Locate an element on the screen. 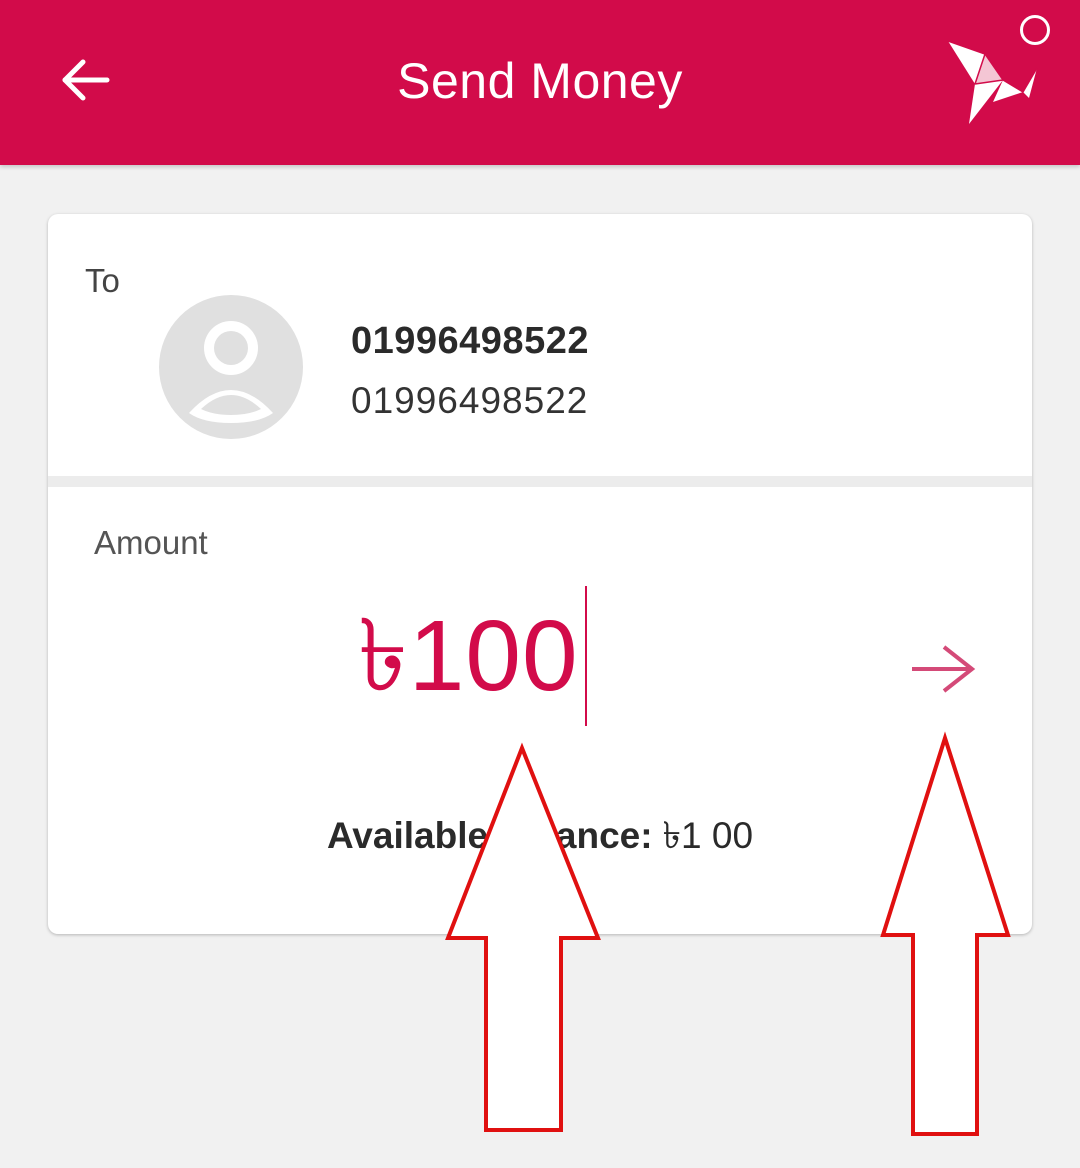 This screenshot has height=1168, width=1080. section-divider is located at coordinates (540, 481).